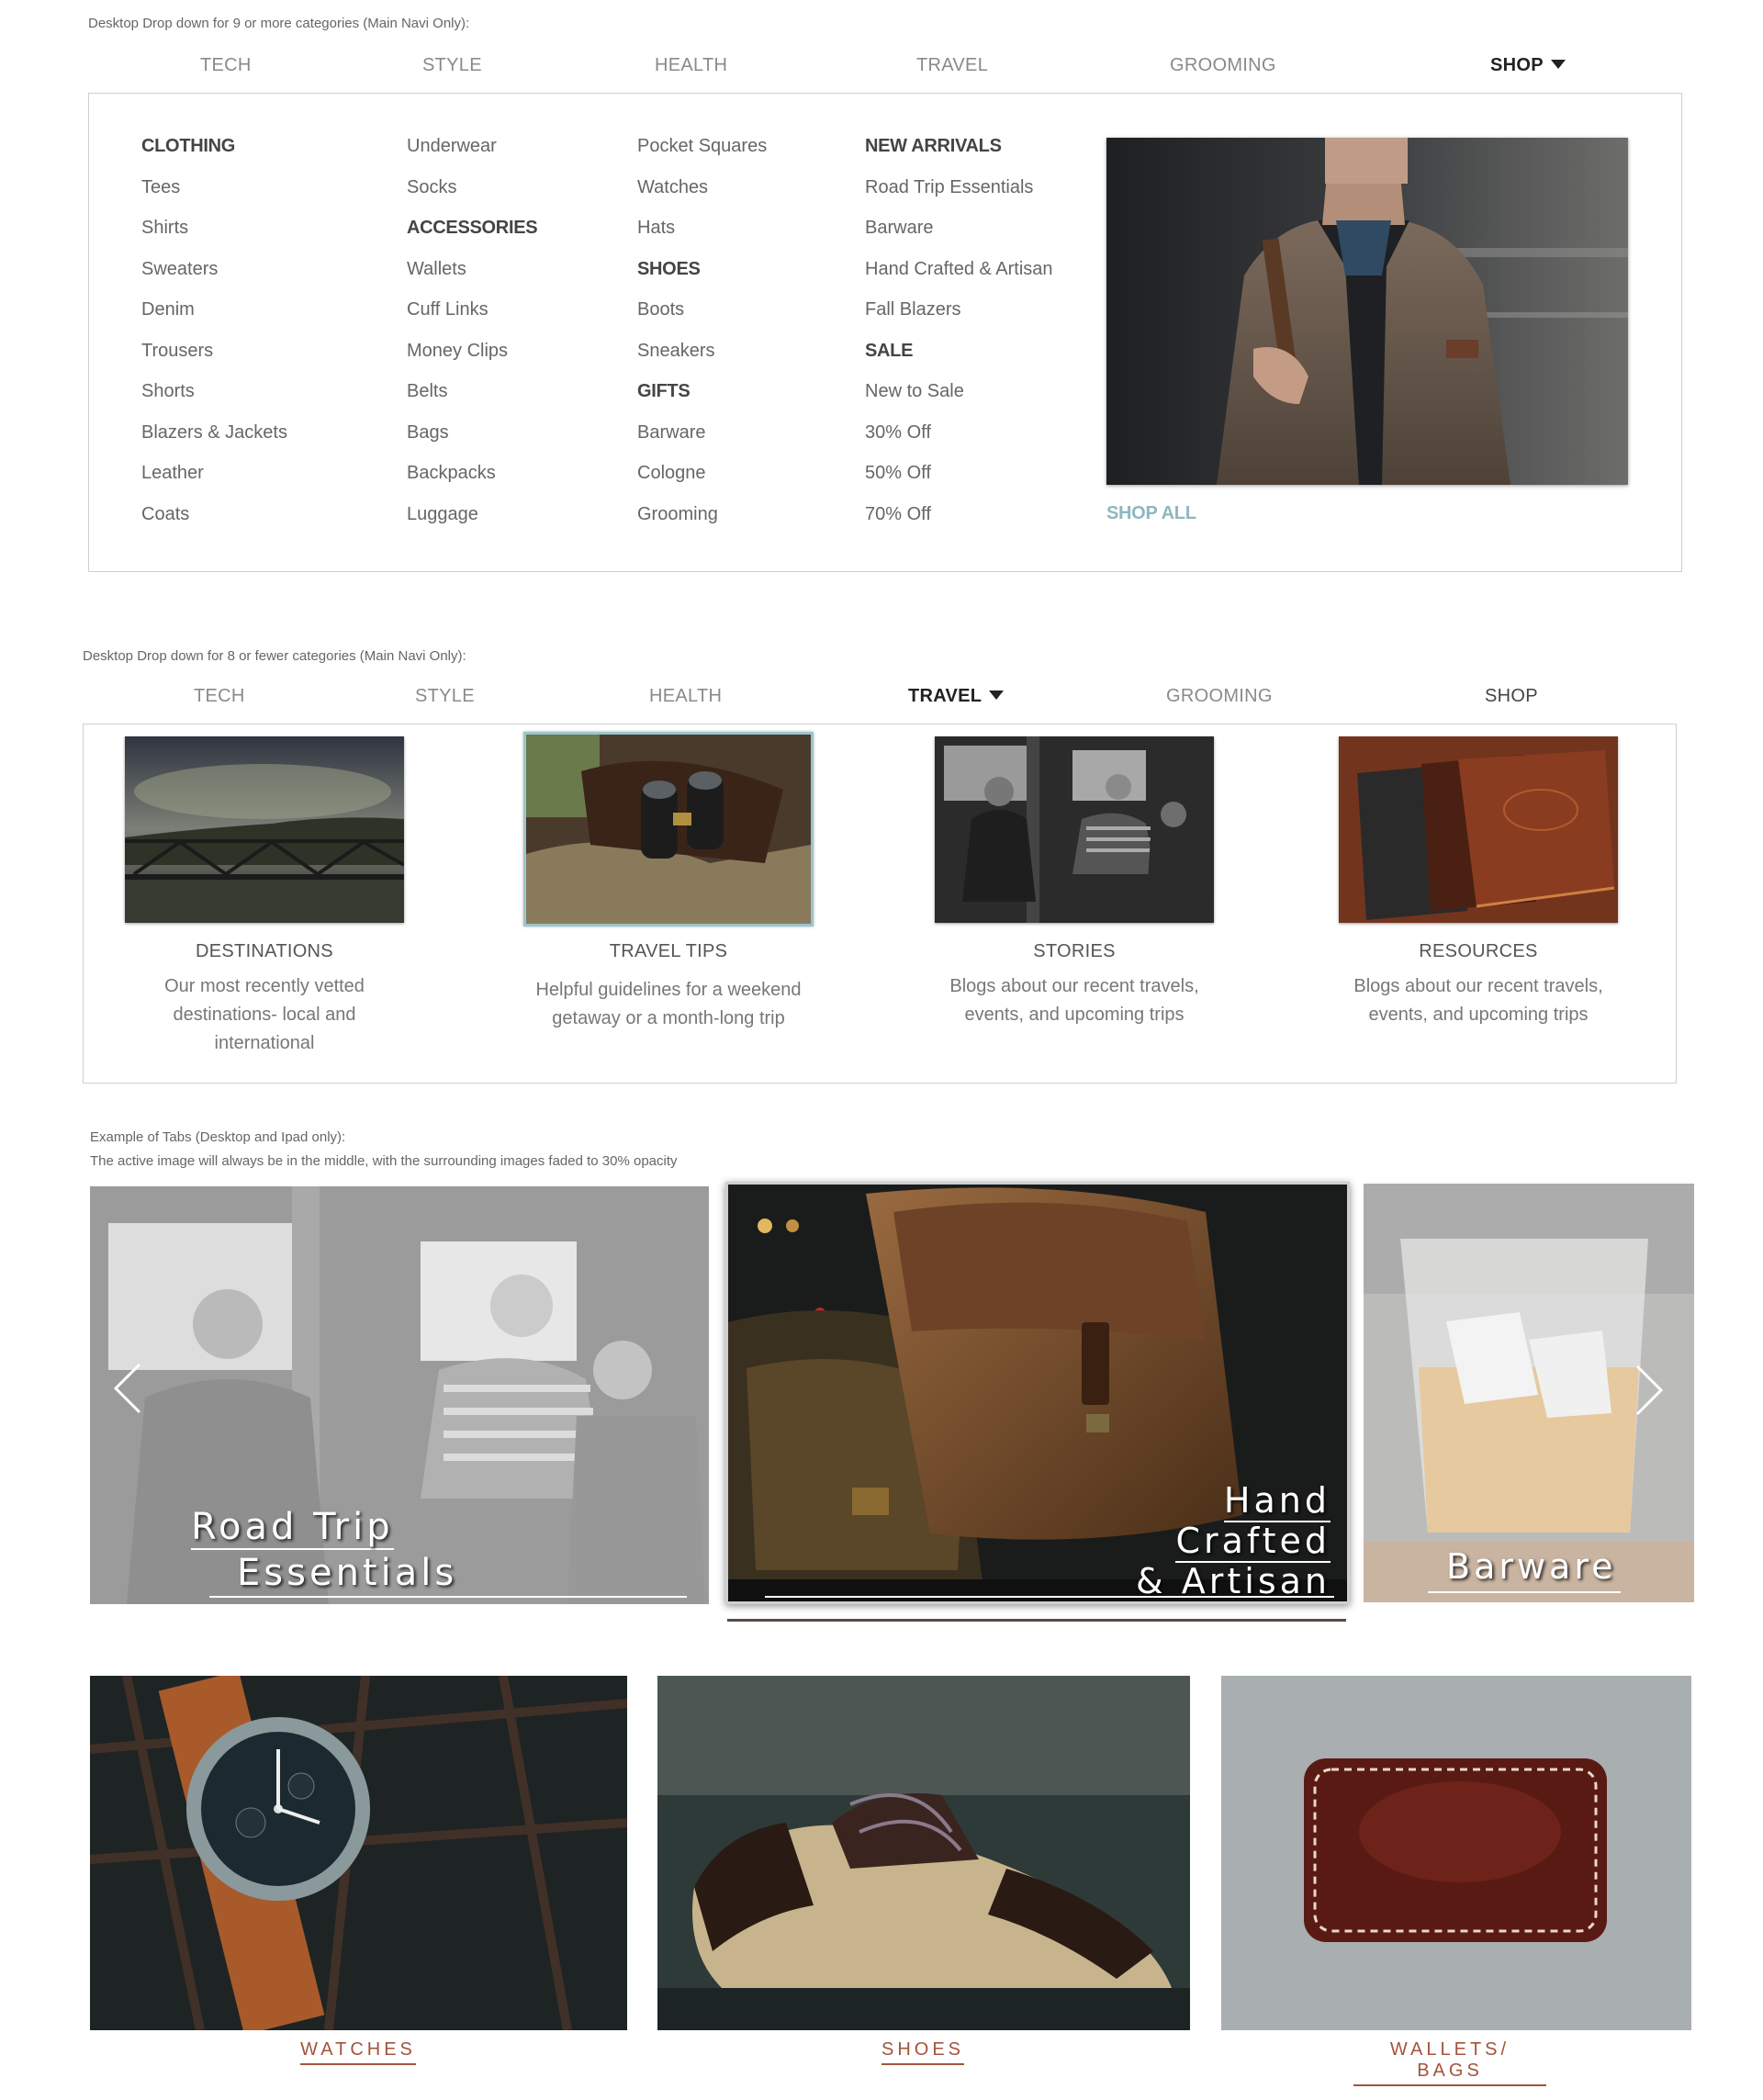 The image size is (1763, 2100). What do you see at coordinates (472, 391) in the screenshot?
I see `menu-item: Belts` at bounding box center [472, 391].